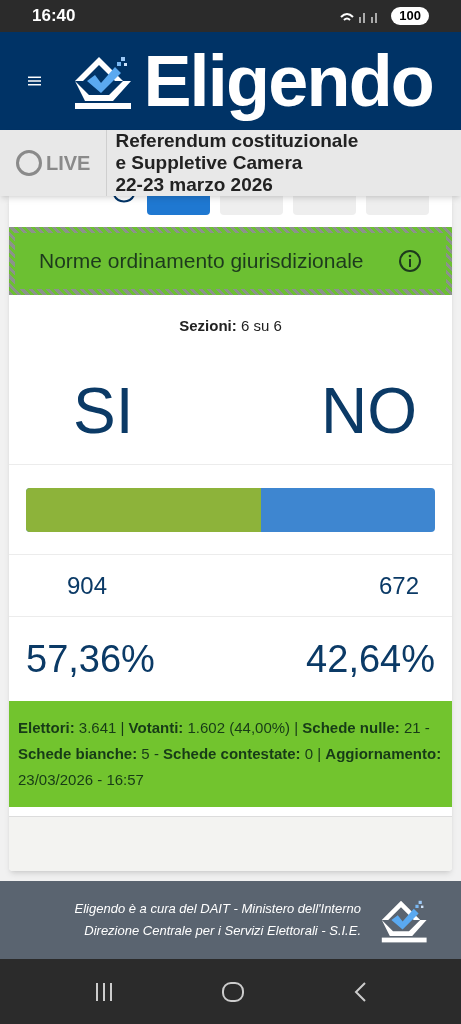  What do you see at coordinates (90, 659) in the screenshot?
I see `vote-percentage: 57,36%` at bounding box center [90, 659].